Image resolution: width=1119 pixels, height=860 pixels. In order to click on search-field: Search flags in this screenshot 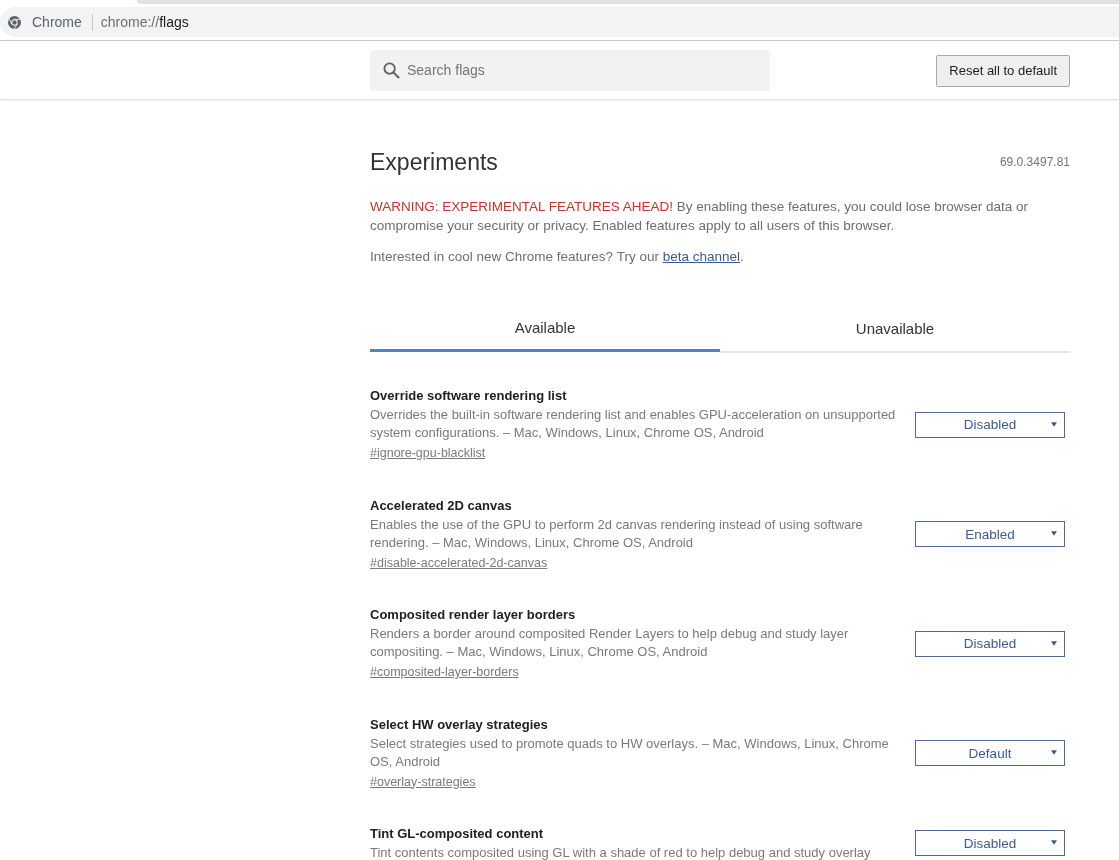, I will do `click(570, 70)`.